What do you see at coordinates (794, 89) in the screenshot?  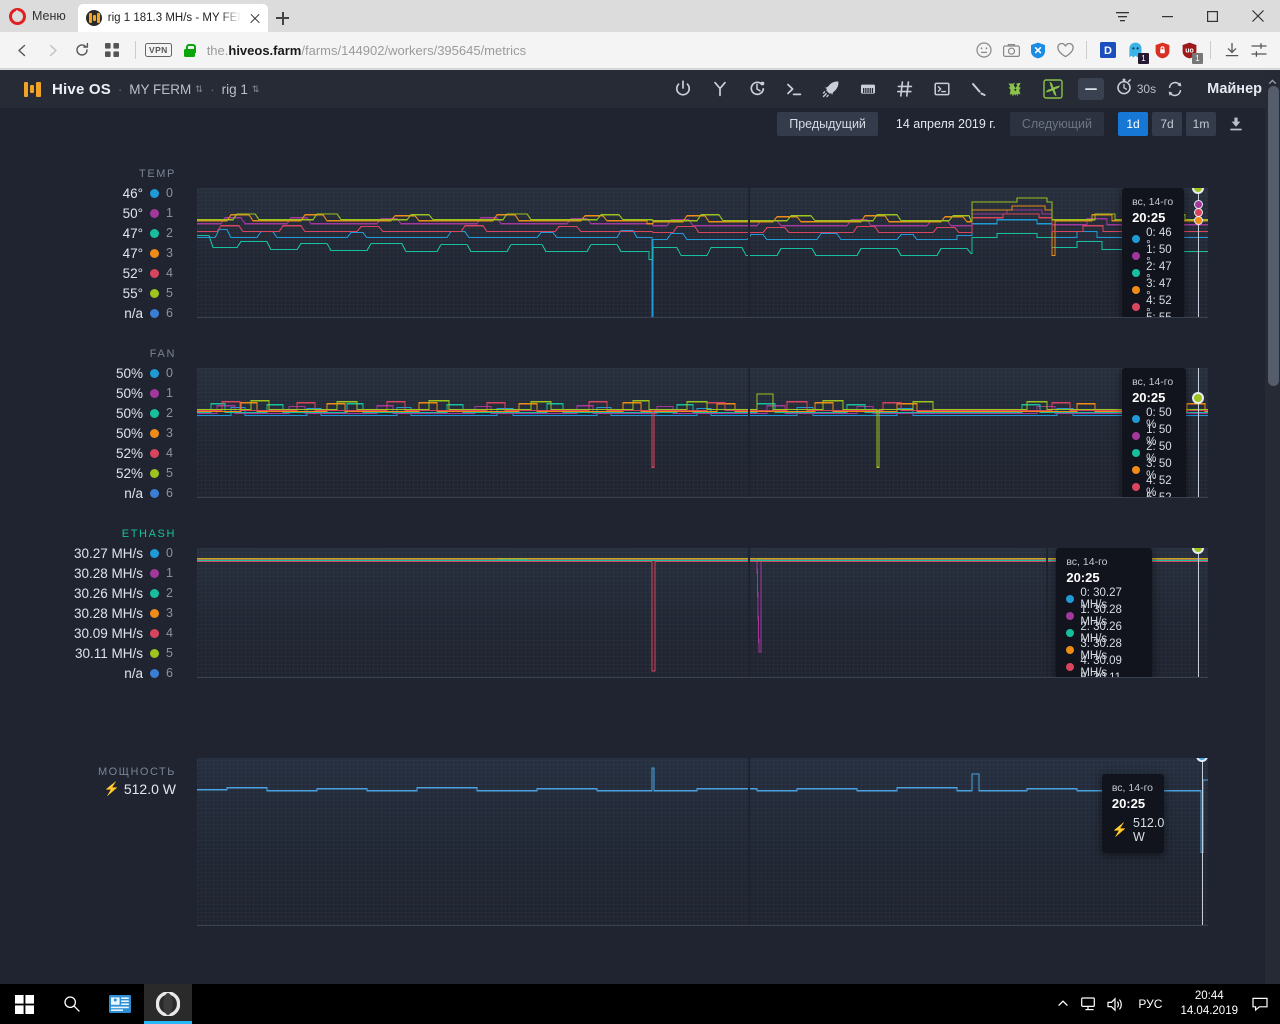 I see `shell-prompt-icon` at bounding box center [794, 89].